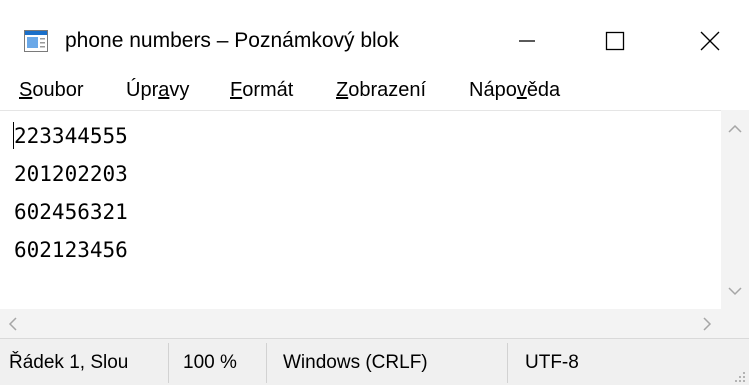 This screenshot has width=749, height=385. What do you see at coordinates (268, 90) in the screenshot?
I see `menu-format-label: ormát` at bounding box center [268, 90].